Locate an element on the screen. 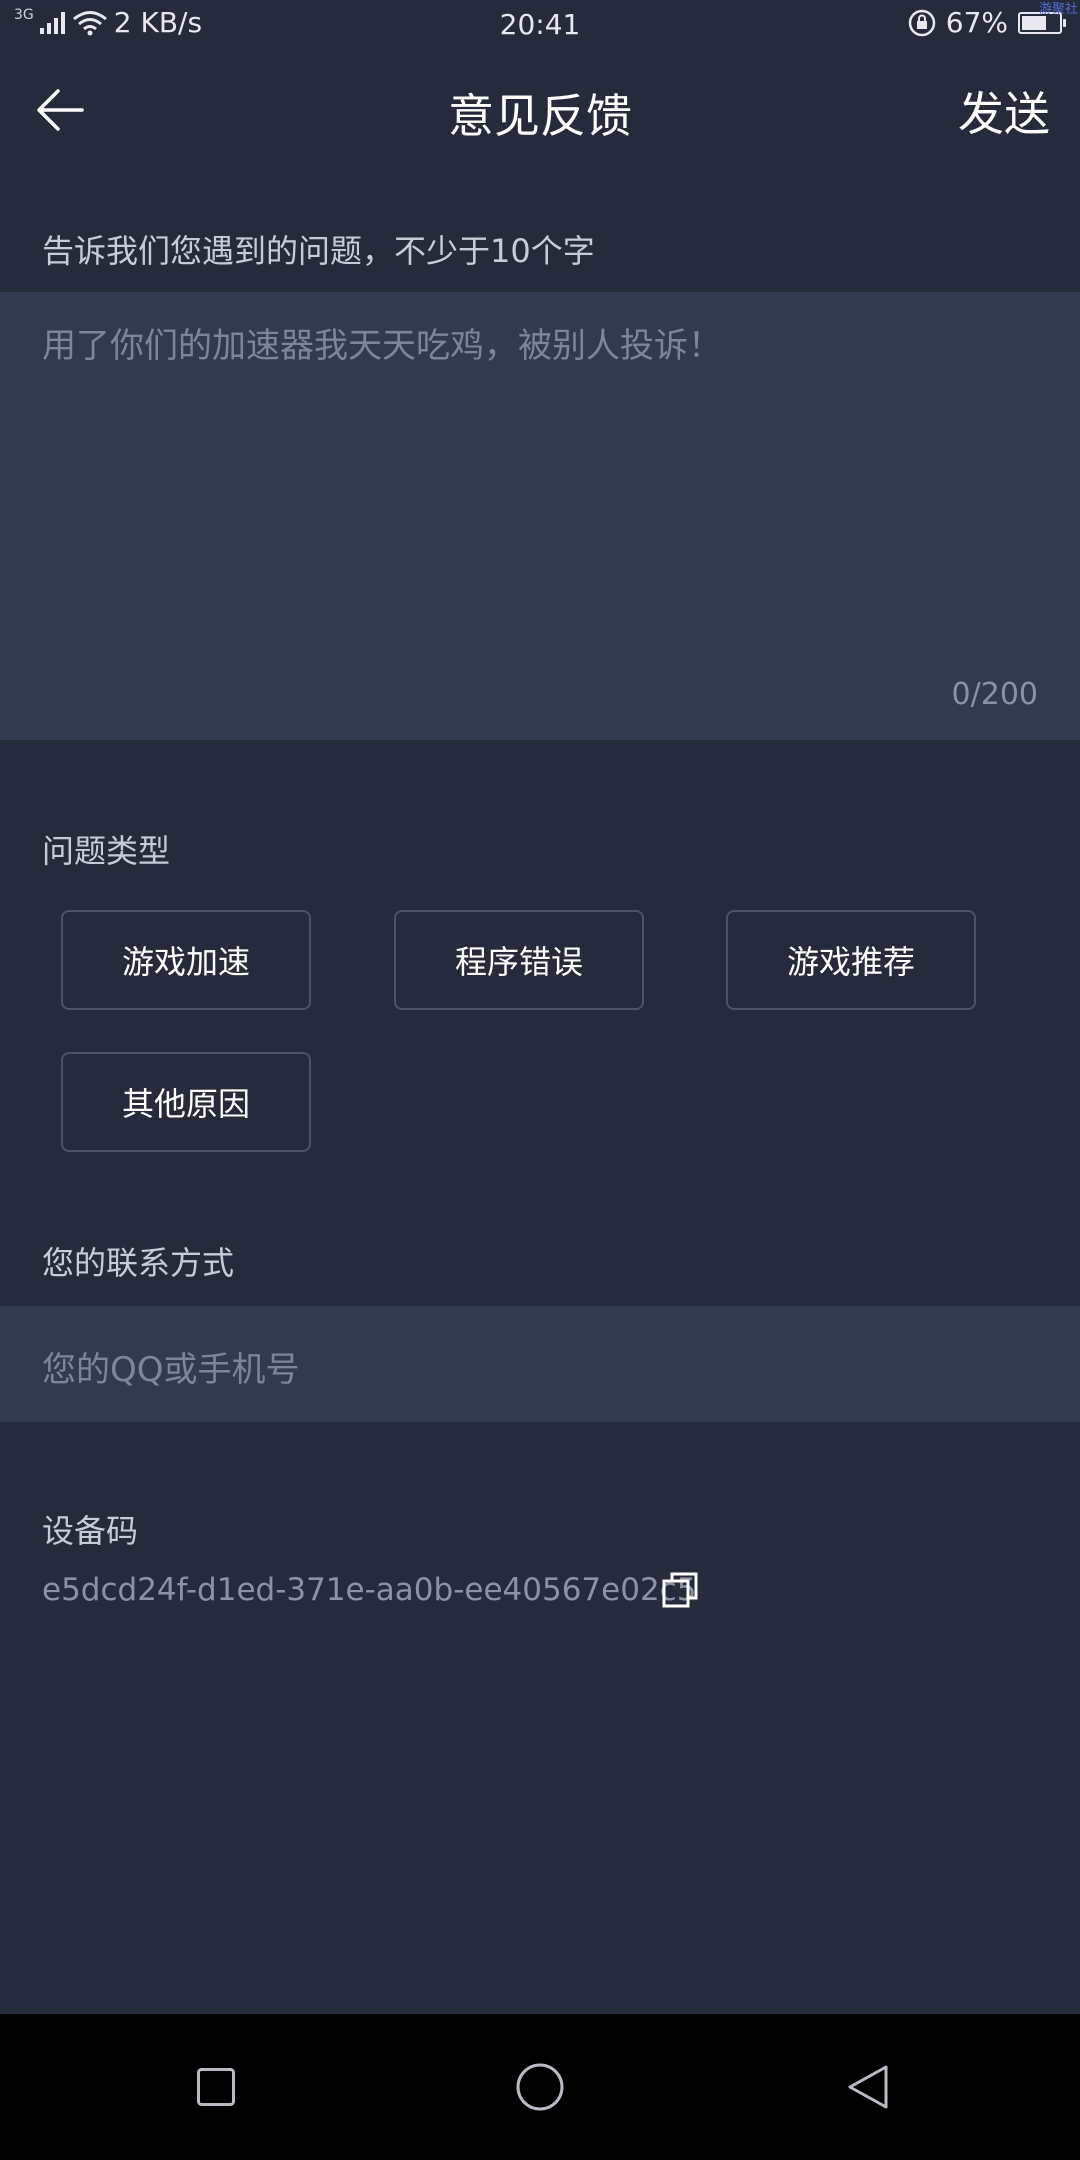 Image resolution: width=1080 pixels, height=2160 pixels. contact-input: 您的QQ或手机号 is located at coordinates (540, 1364).